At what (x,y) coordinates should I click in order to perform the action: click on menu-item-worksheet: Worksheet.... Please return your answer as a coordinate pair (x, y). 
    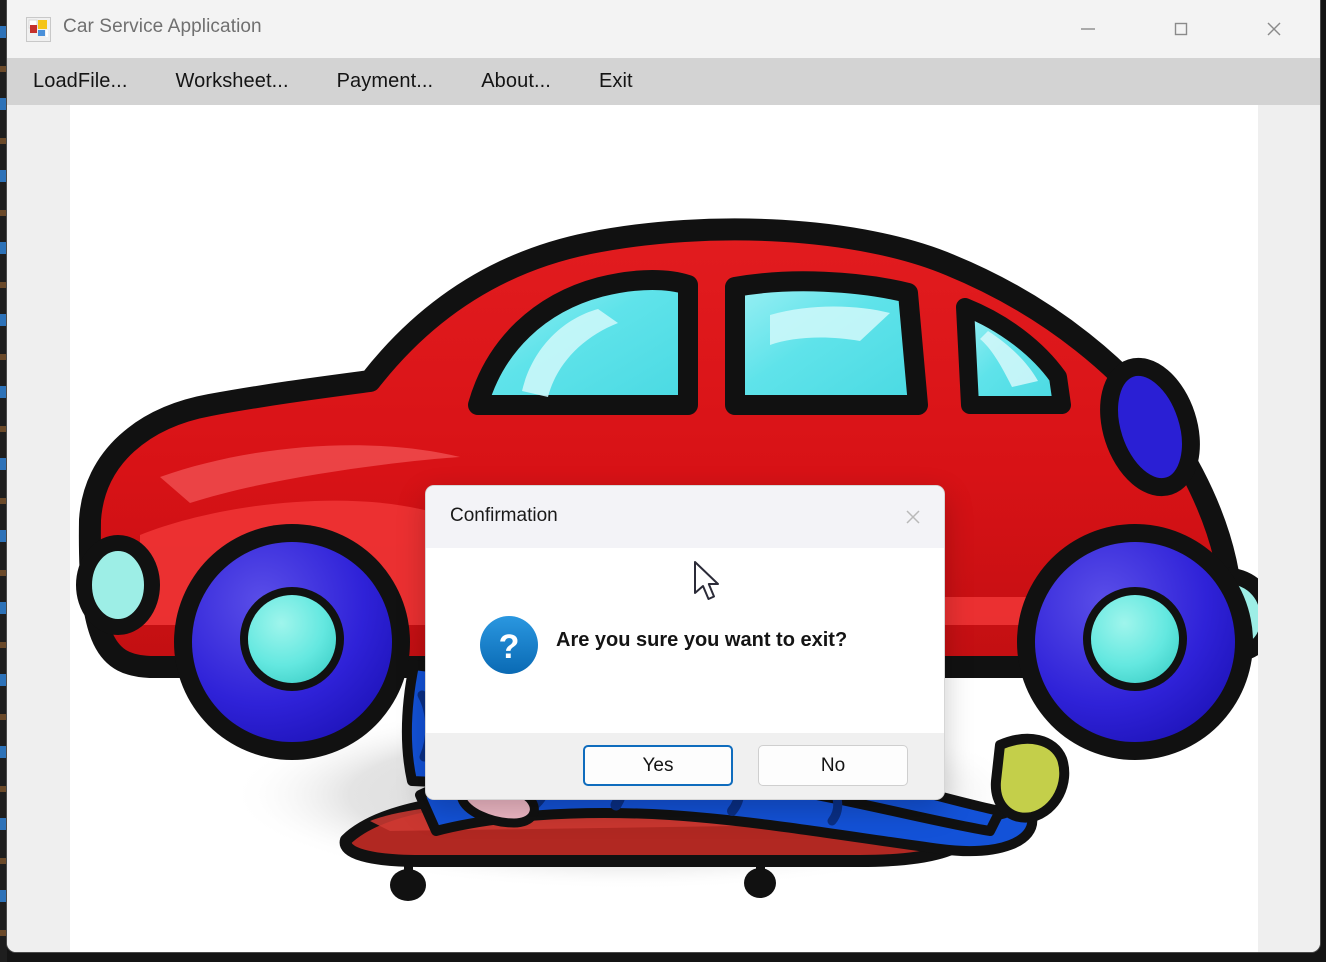
    Looking at the image, I should click on (232, 81).